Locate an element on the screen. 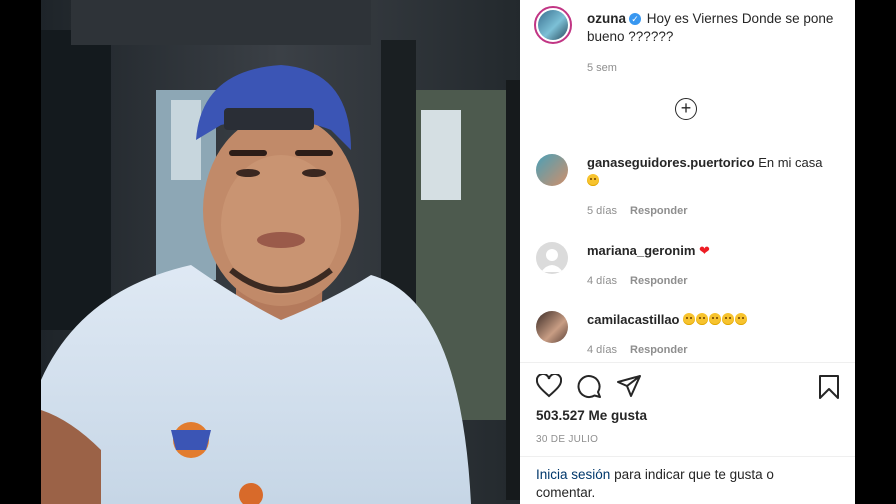  author-username: ozuna is located at coordinates (606, 18).